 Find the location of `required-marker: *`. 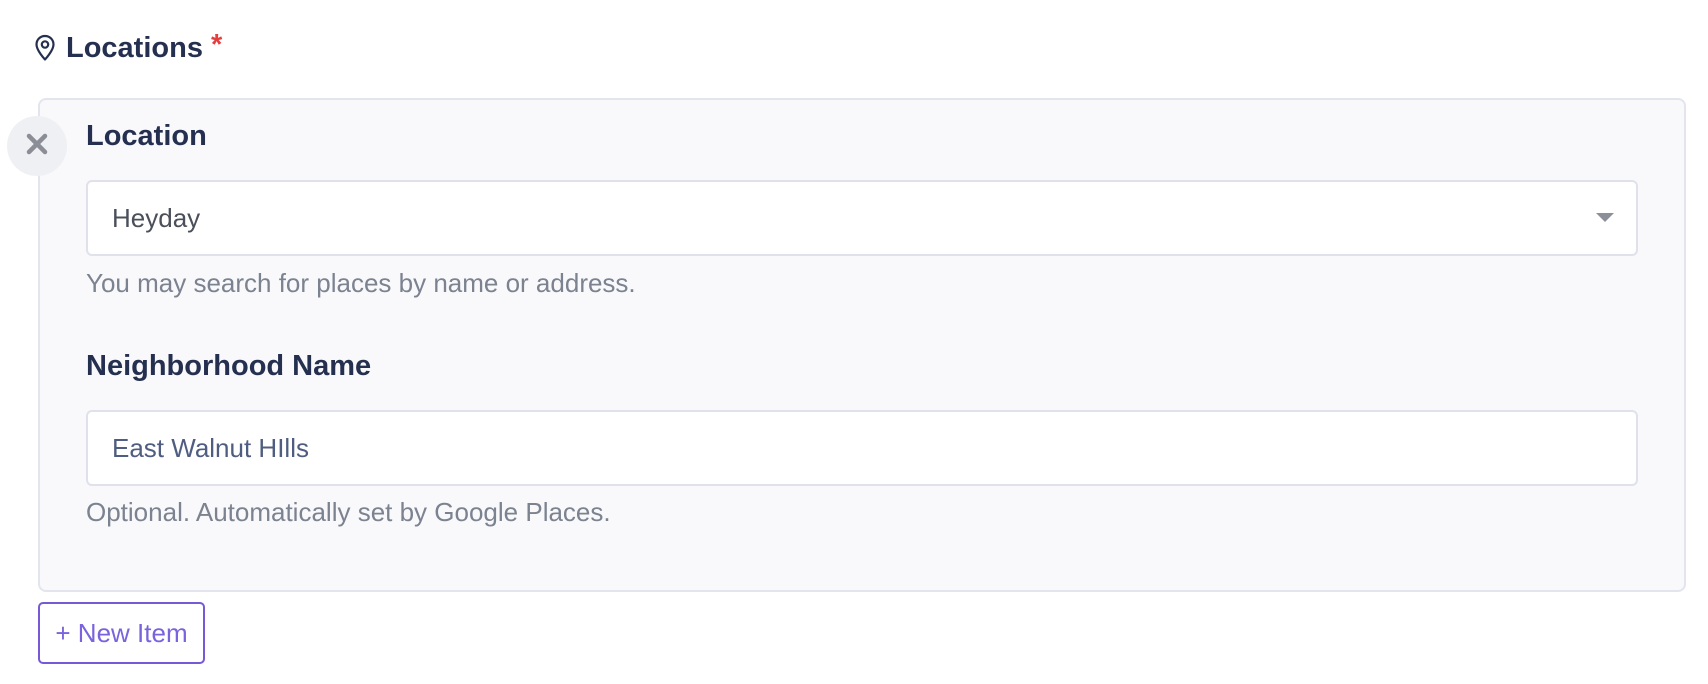

required-marker: * is located at coordinates (216, 44).